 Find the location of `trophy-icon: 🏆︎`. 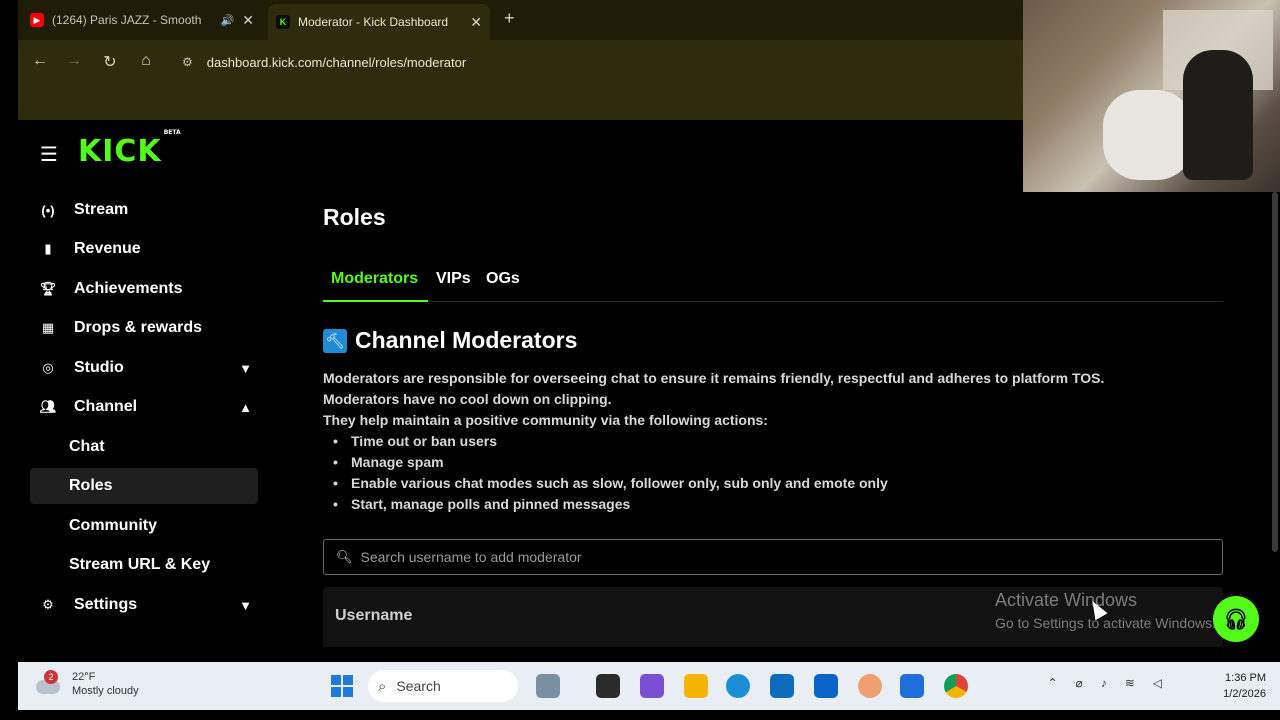

trophy-icon: 🏆︎ is located at coordinates (48, 288).